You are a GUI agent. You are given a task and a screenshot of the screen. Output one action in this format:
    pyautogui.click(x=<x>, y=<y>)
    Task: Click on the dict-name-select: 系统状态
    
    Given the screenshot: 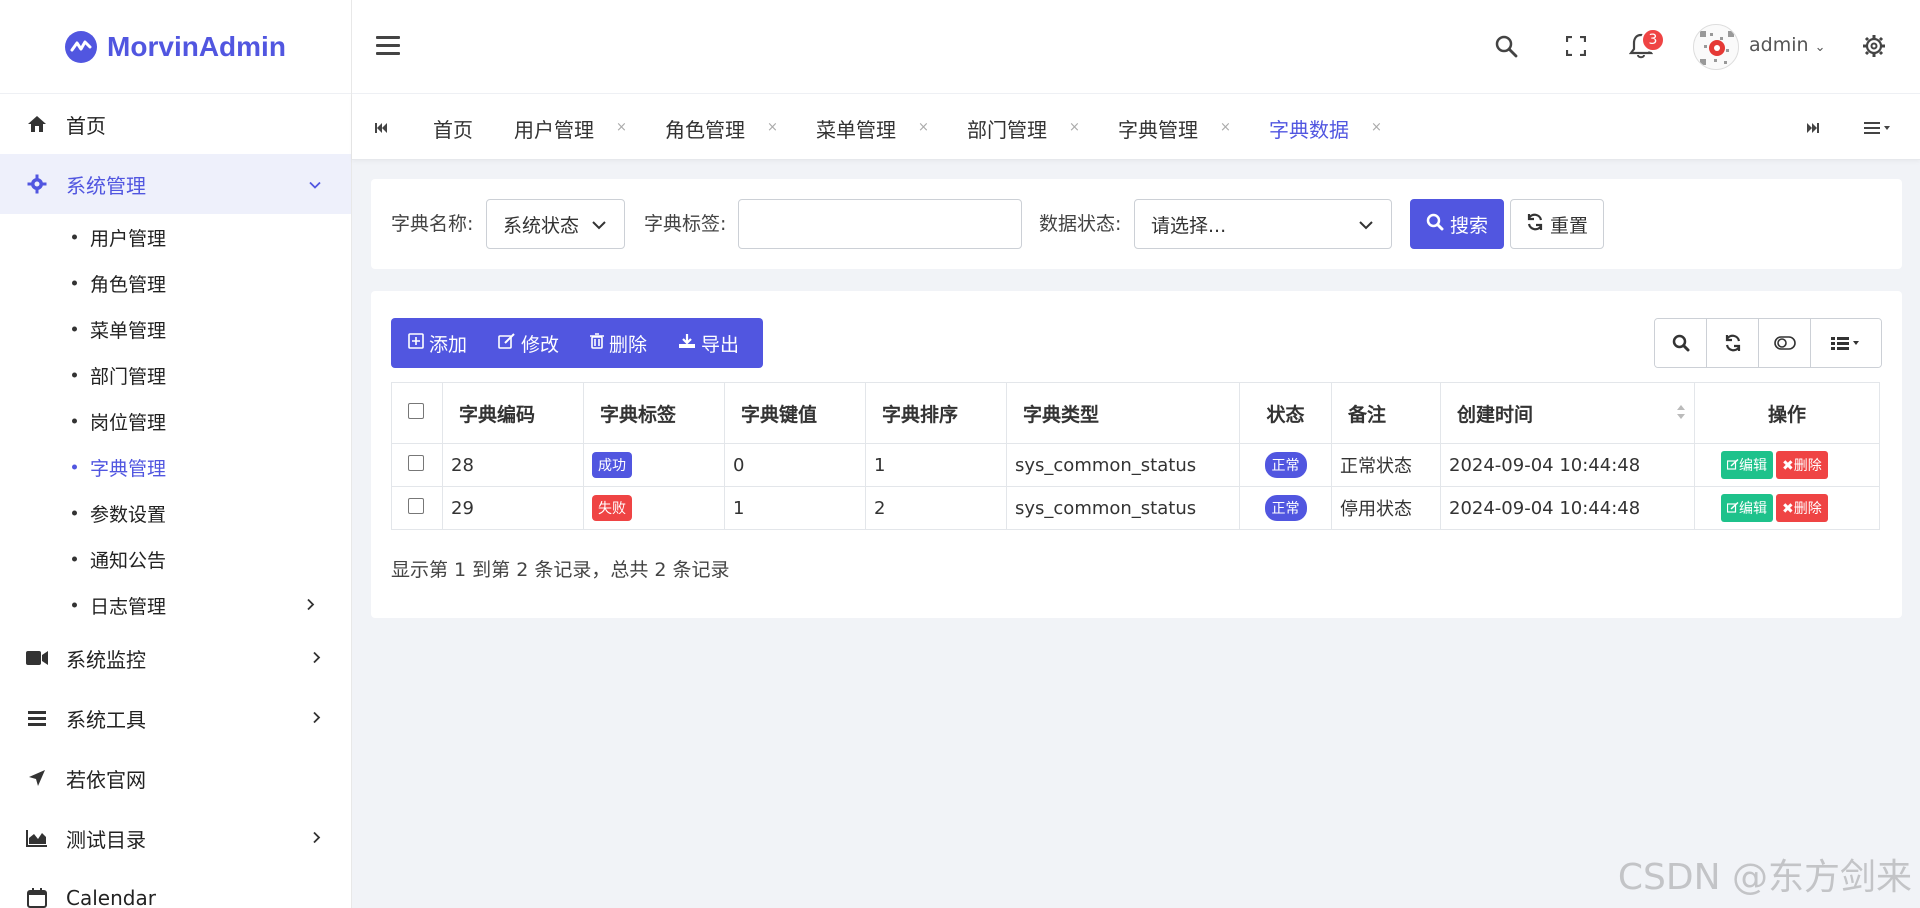 What is the action you would take?
    pyautogui.click(x=555, y=224)
    